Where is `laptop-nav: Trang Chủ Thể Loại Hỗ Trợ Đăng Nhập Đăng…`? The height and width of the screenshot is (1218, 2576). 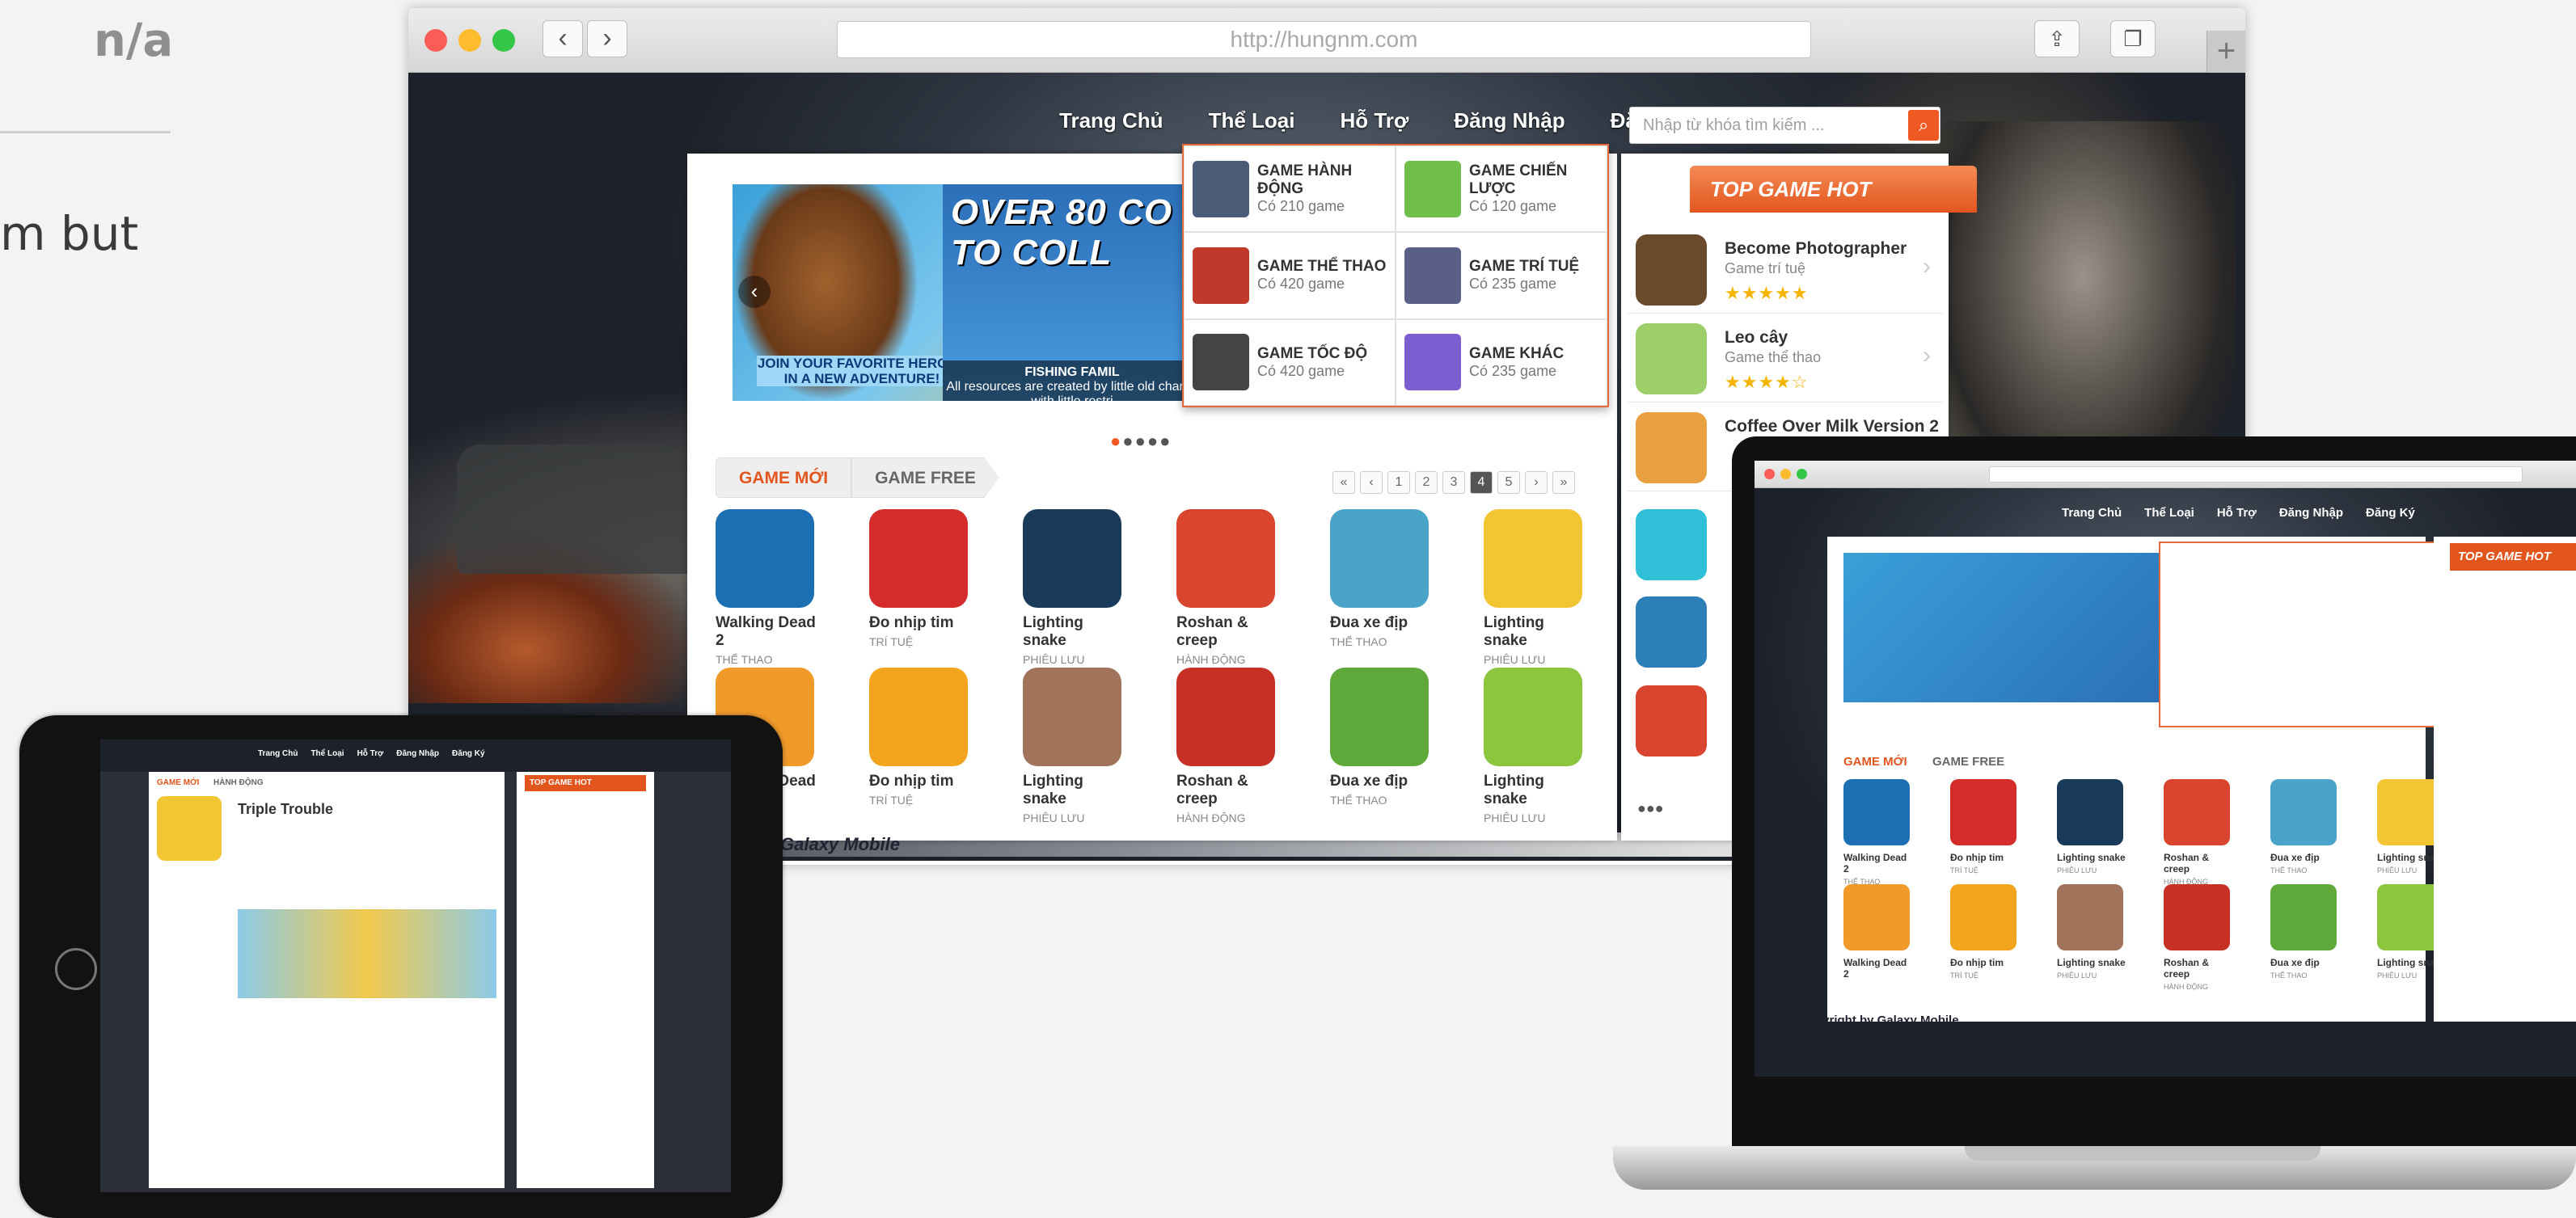
laptop-nav: Trang Chủ Thể Loại Hỗ Trợ Đăng Nhập Đăng… is located at coordinates (2238, 513).